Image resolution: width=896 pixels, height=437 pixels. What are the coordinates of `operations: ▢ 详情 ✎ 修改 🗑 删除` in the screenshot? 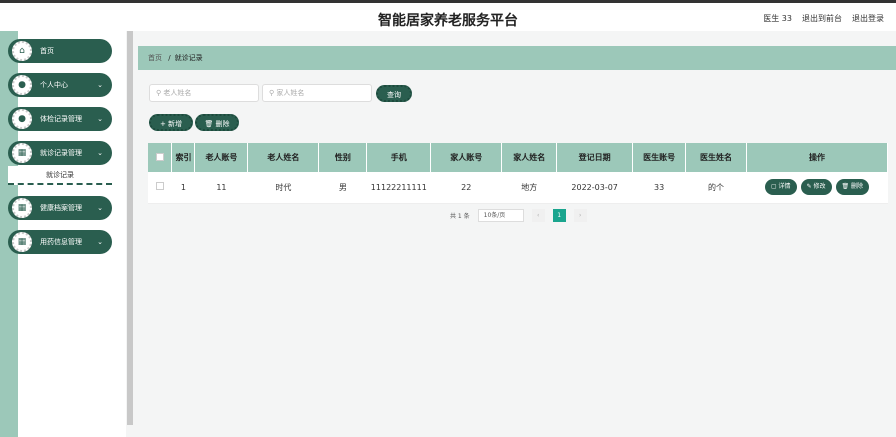 It's located at (817, 188).